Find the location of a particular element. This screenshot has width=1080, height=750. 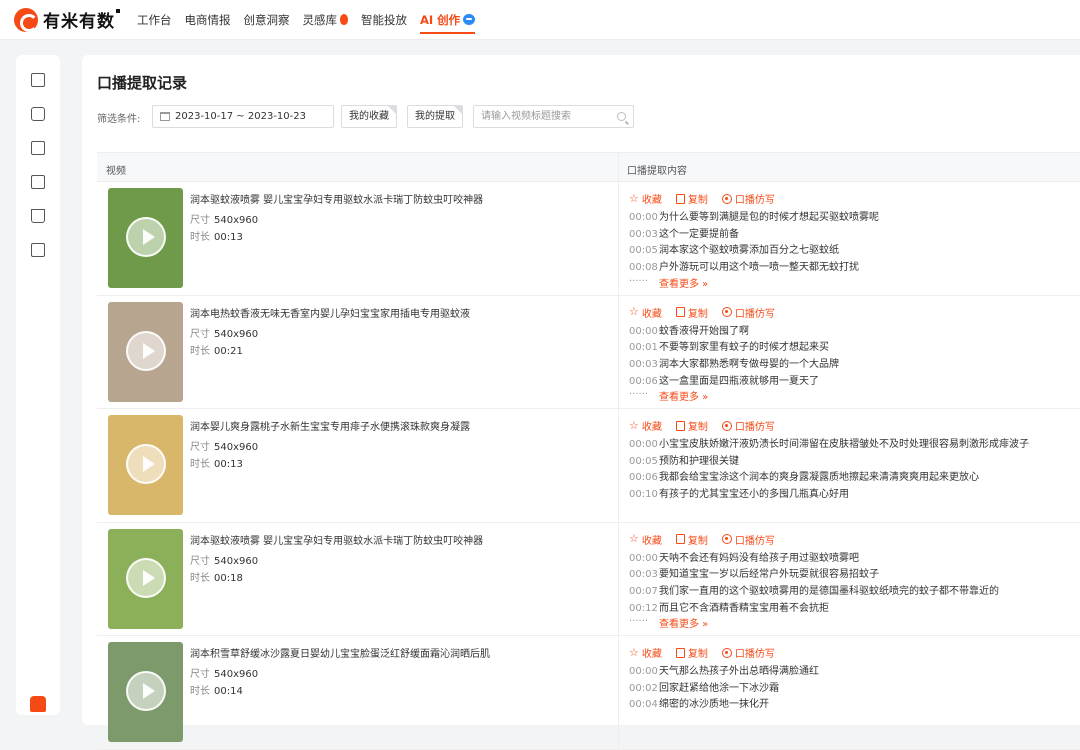

helper-icon is located at coordinates (38, 704).